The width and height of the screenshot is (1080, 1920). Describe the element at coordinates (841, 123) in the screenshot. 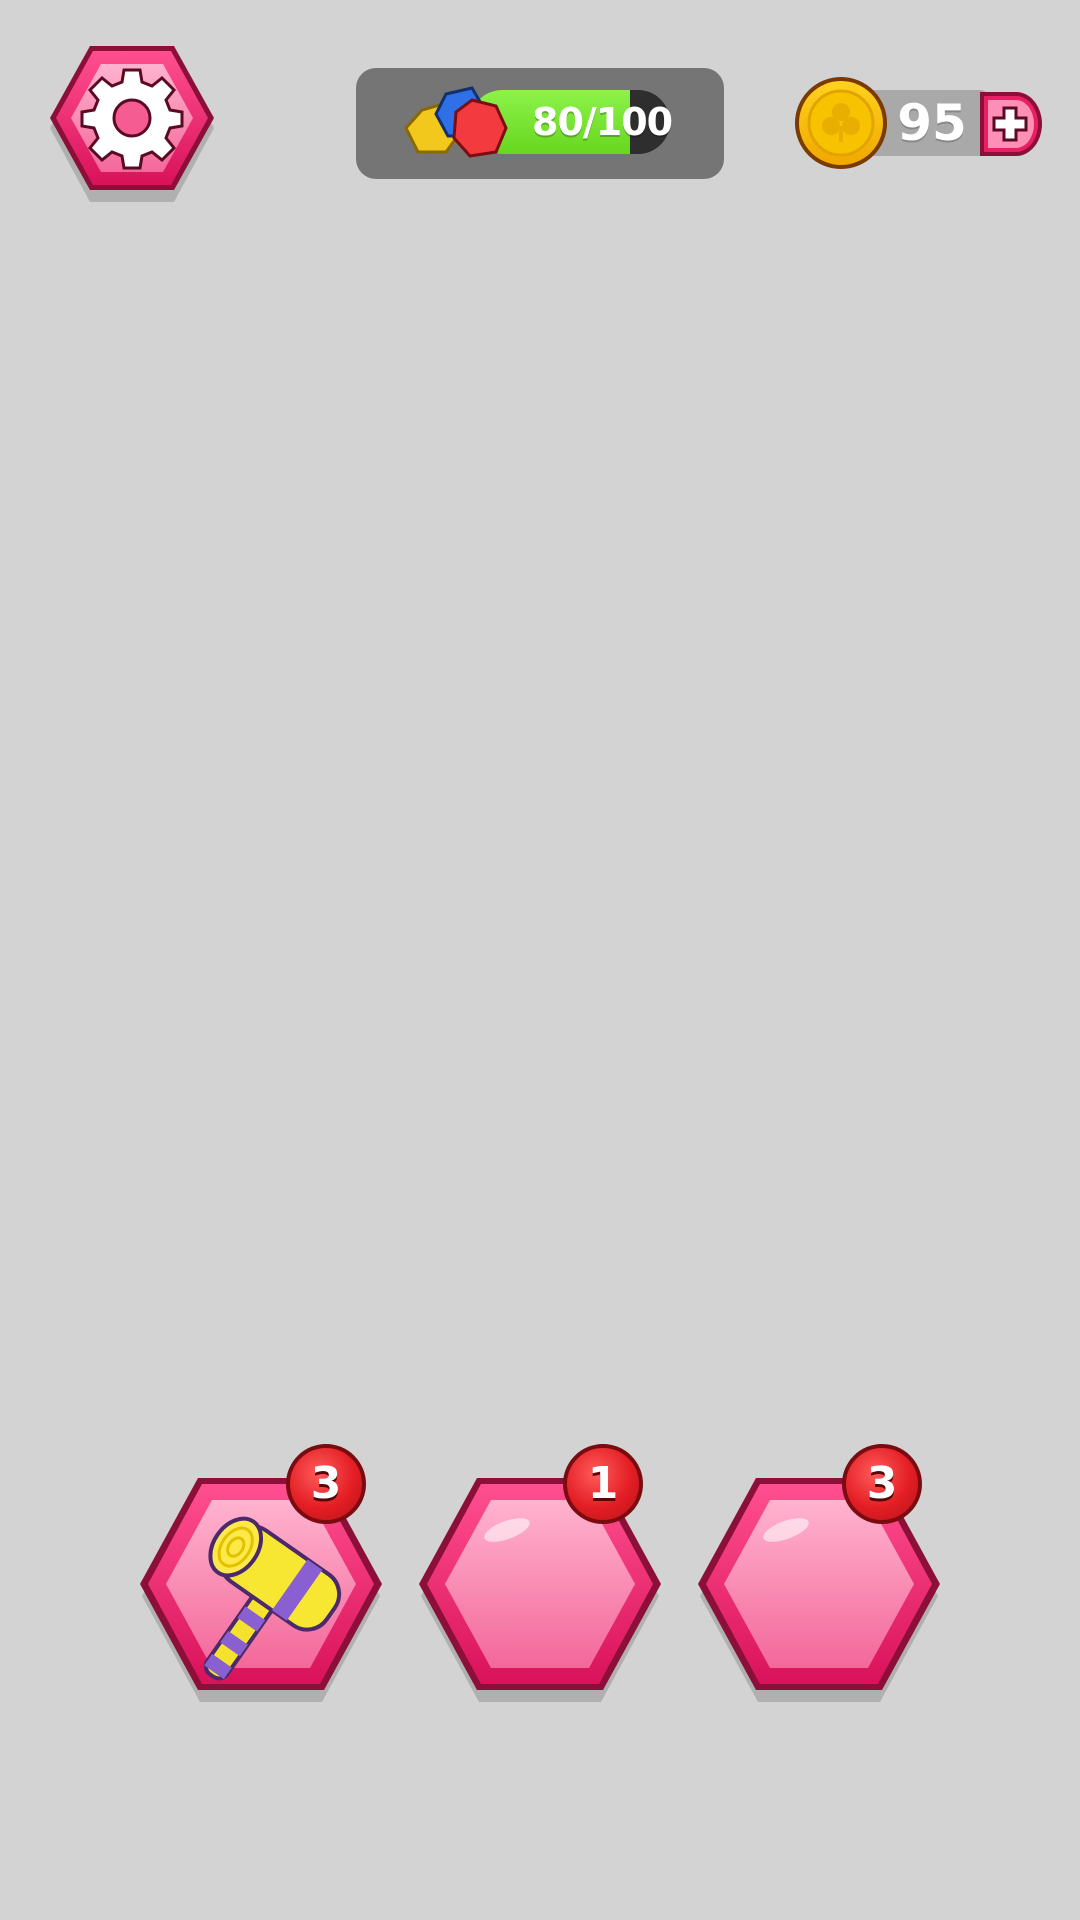

I see `clover-coin-icon` at that location.